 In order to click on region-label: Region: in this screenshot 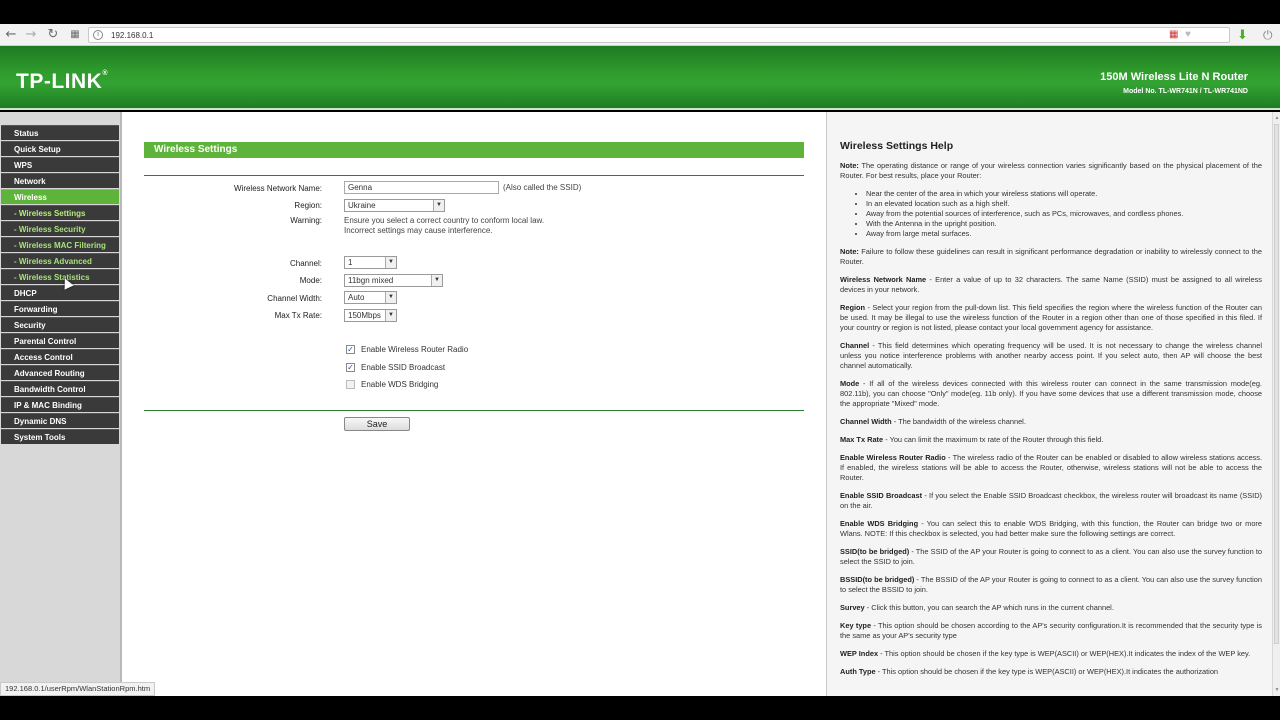, I will do `click(308, 205)`.